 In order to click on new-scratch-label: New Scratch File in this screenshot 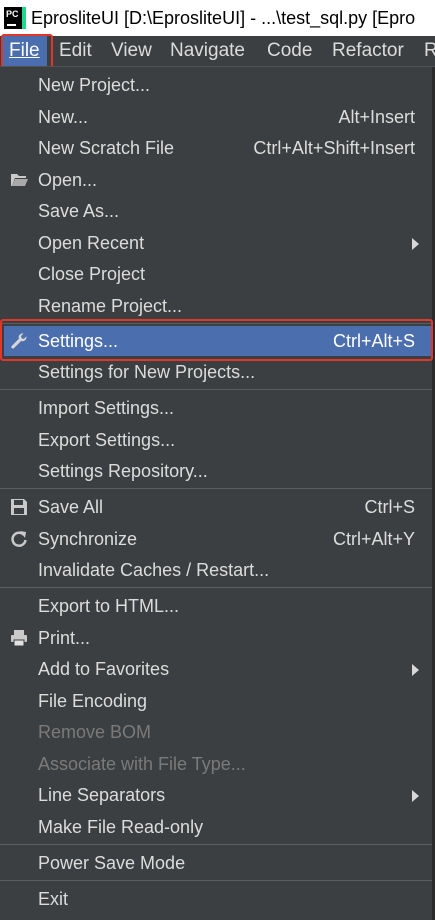, I will do `click(106, 148)`.